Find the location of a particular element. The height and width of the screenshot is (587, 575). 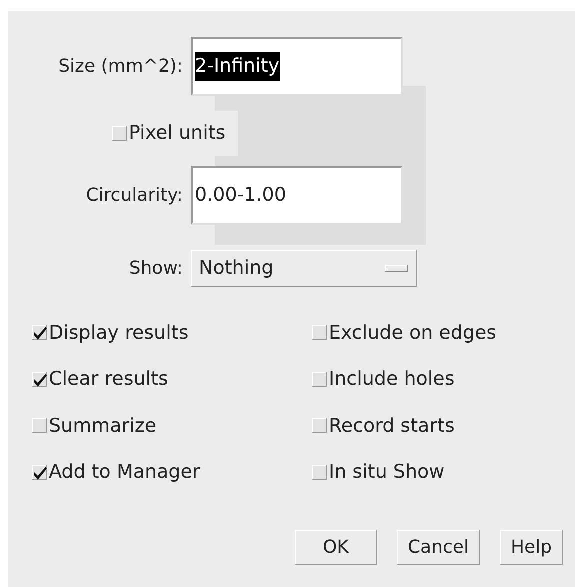

help-button: Help is located at coordinates (531, 547).